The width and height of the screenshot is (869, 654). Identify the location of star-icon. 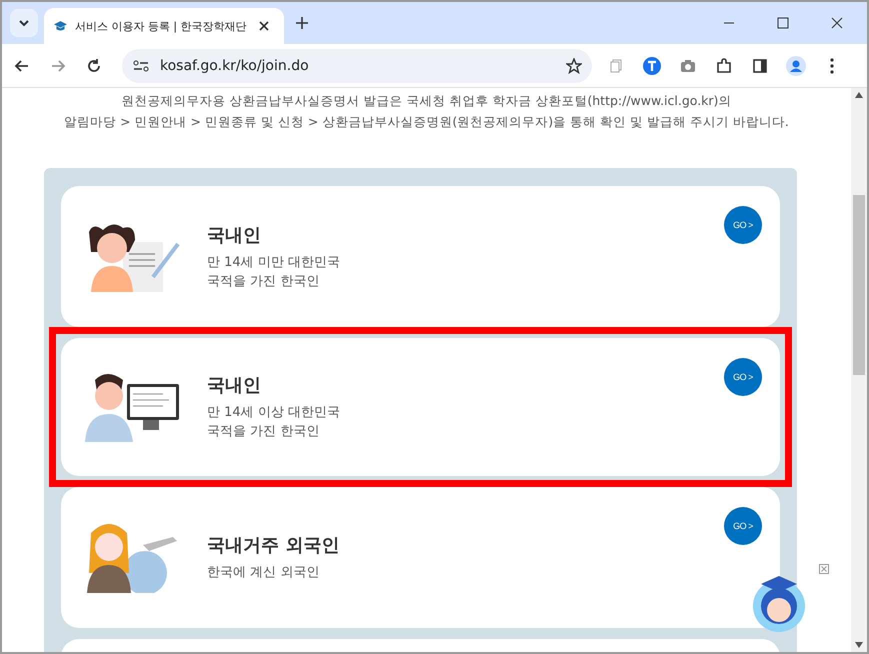
(574, 66).